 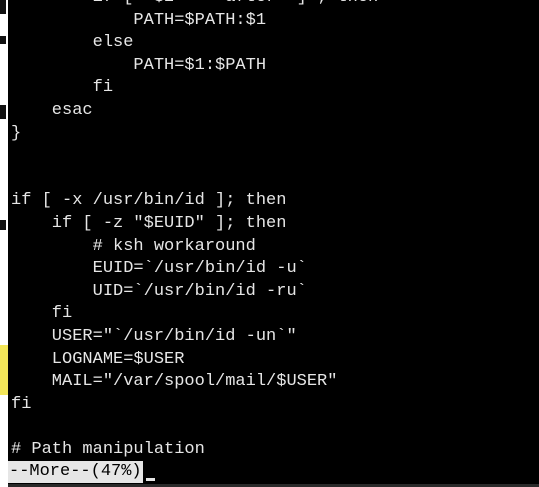 What do you see at coordinates (133, 246) in the screenshot?
I see `terminal-line: # ksh workaround` at bounding box center [133, 246].